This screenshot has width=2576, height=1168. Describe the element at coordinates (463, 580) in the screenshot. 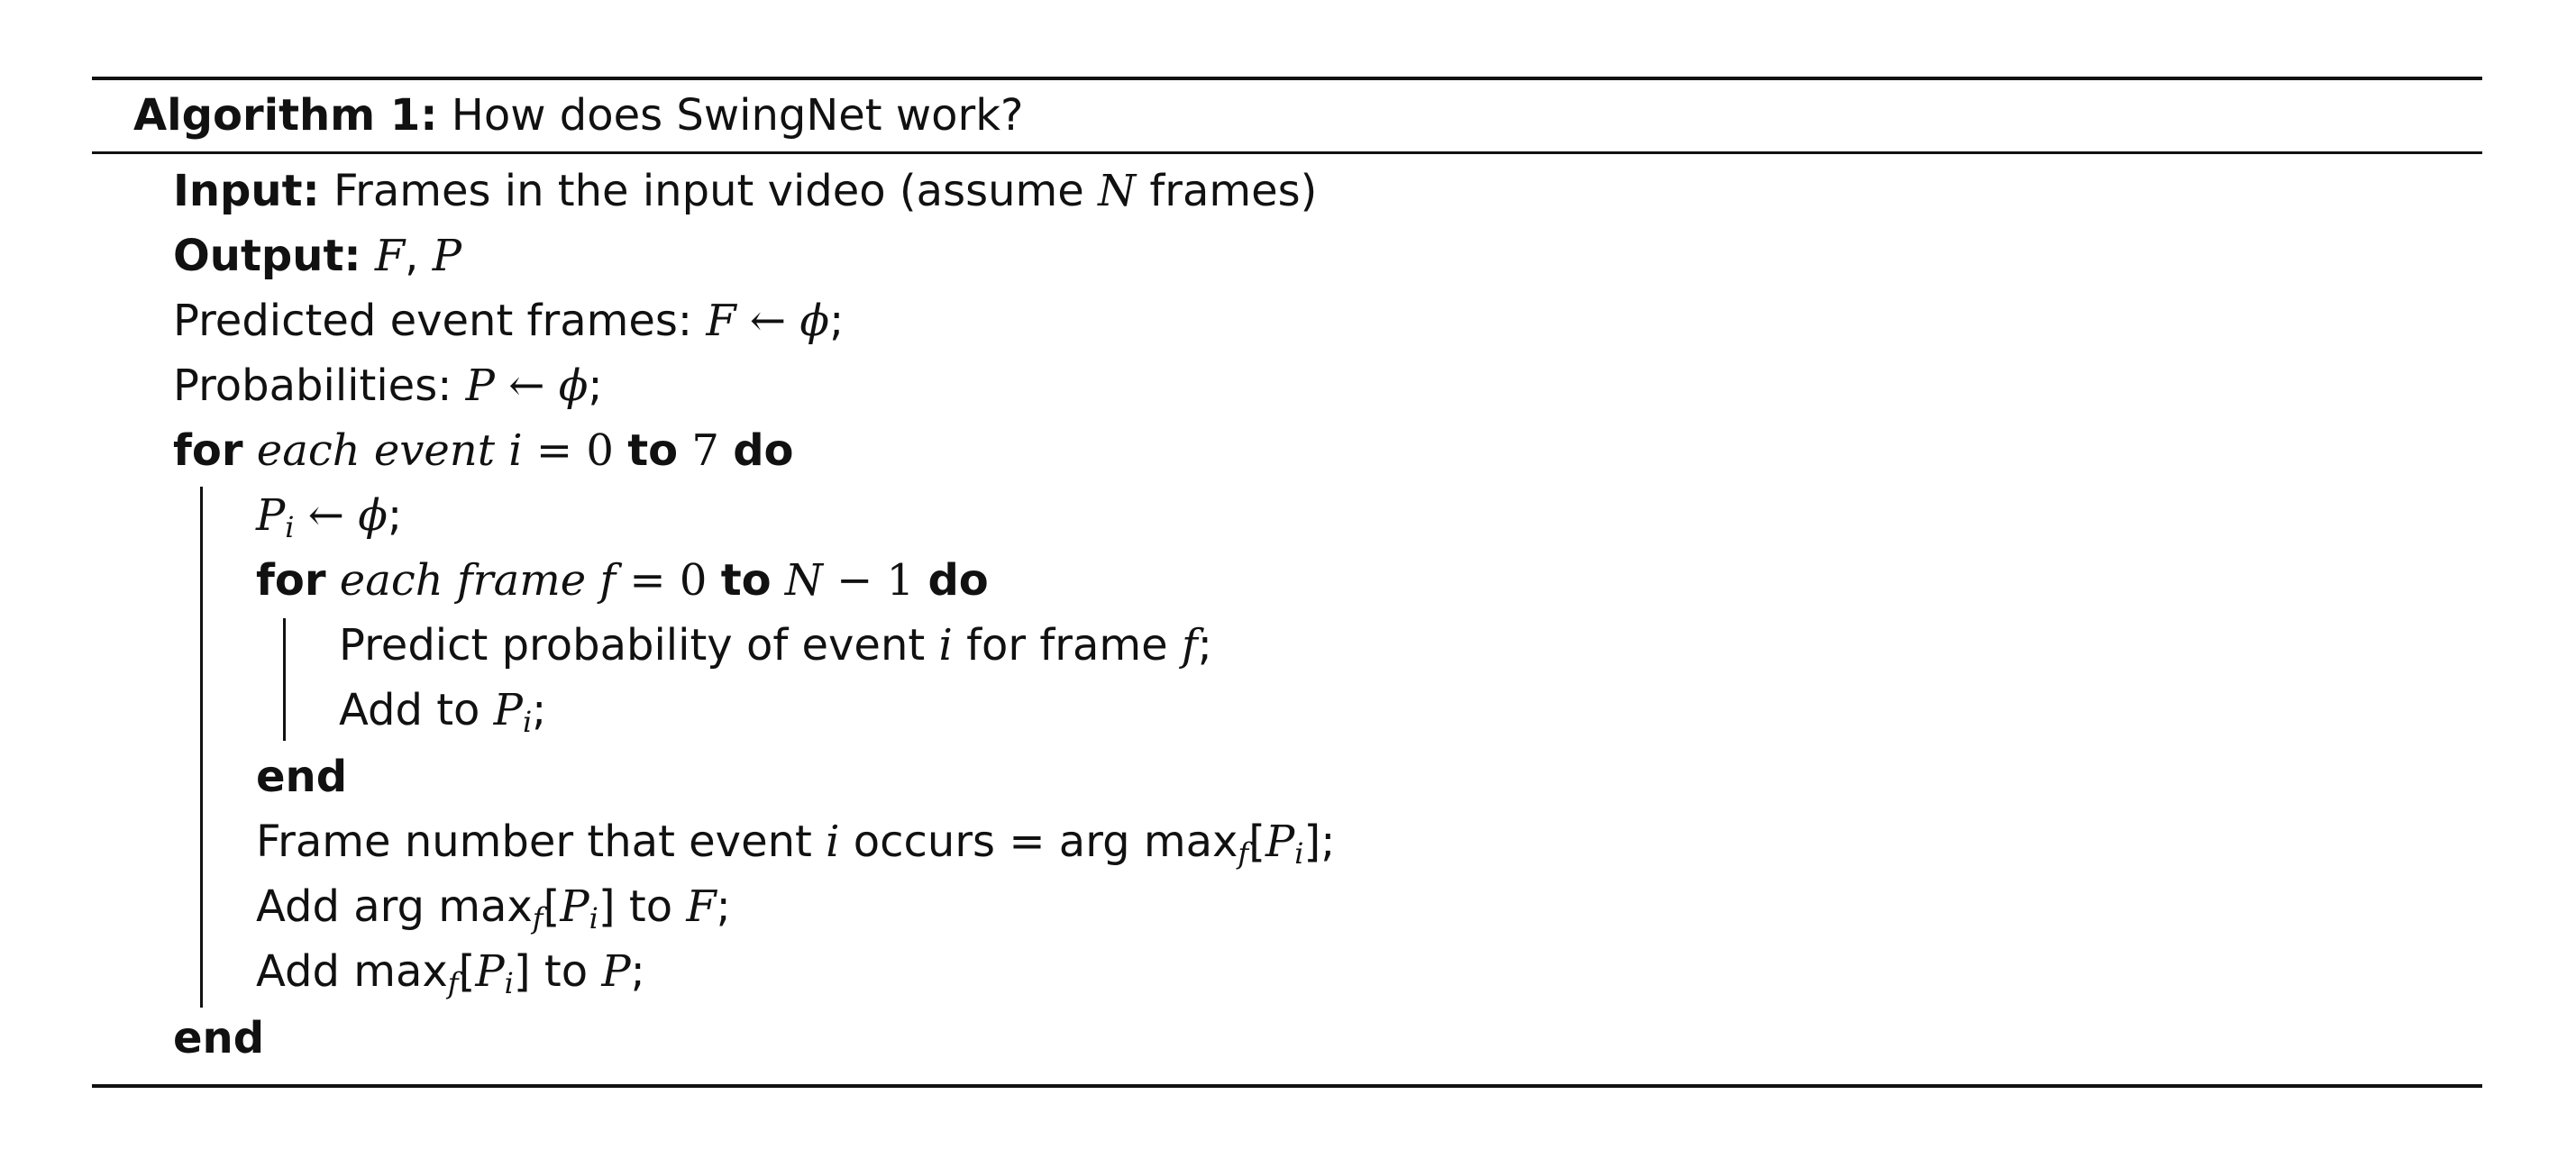

I see `for-condition: each frame` at that location.